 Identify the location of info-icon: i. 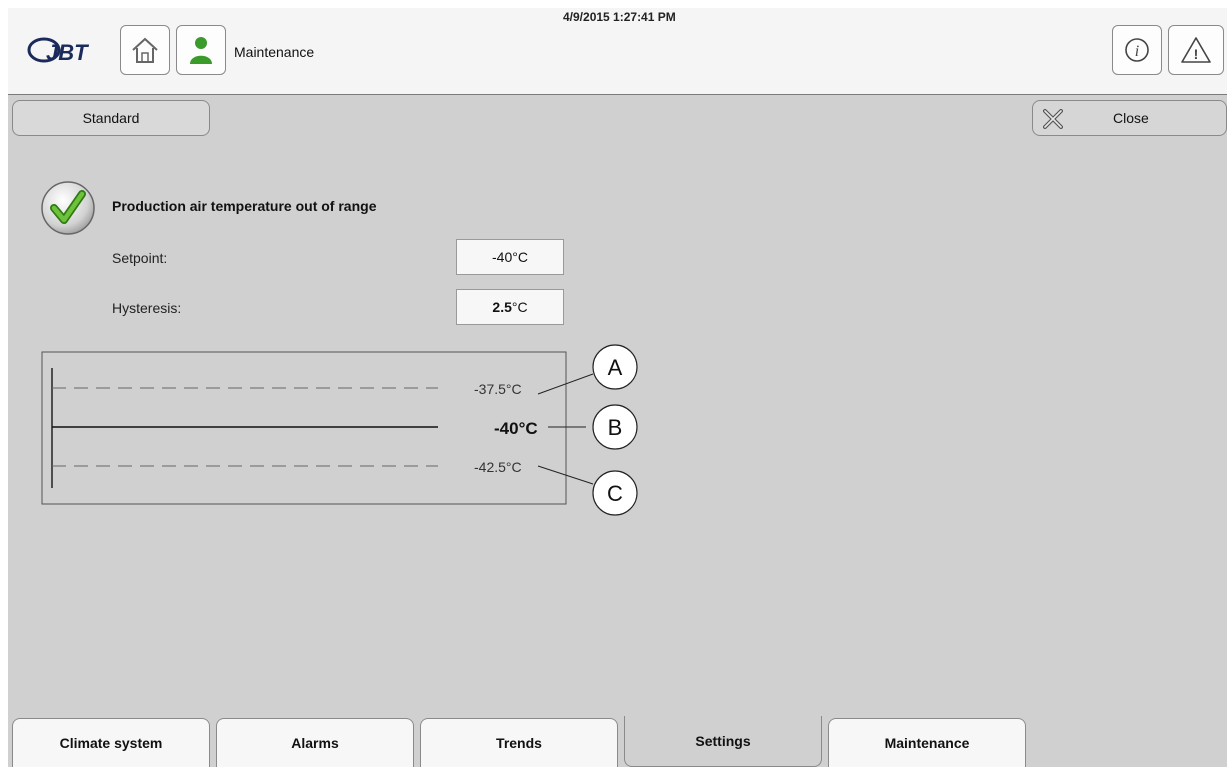
(1137, 50).